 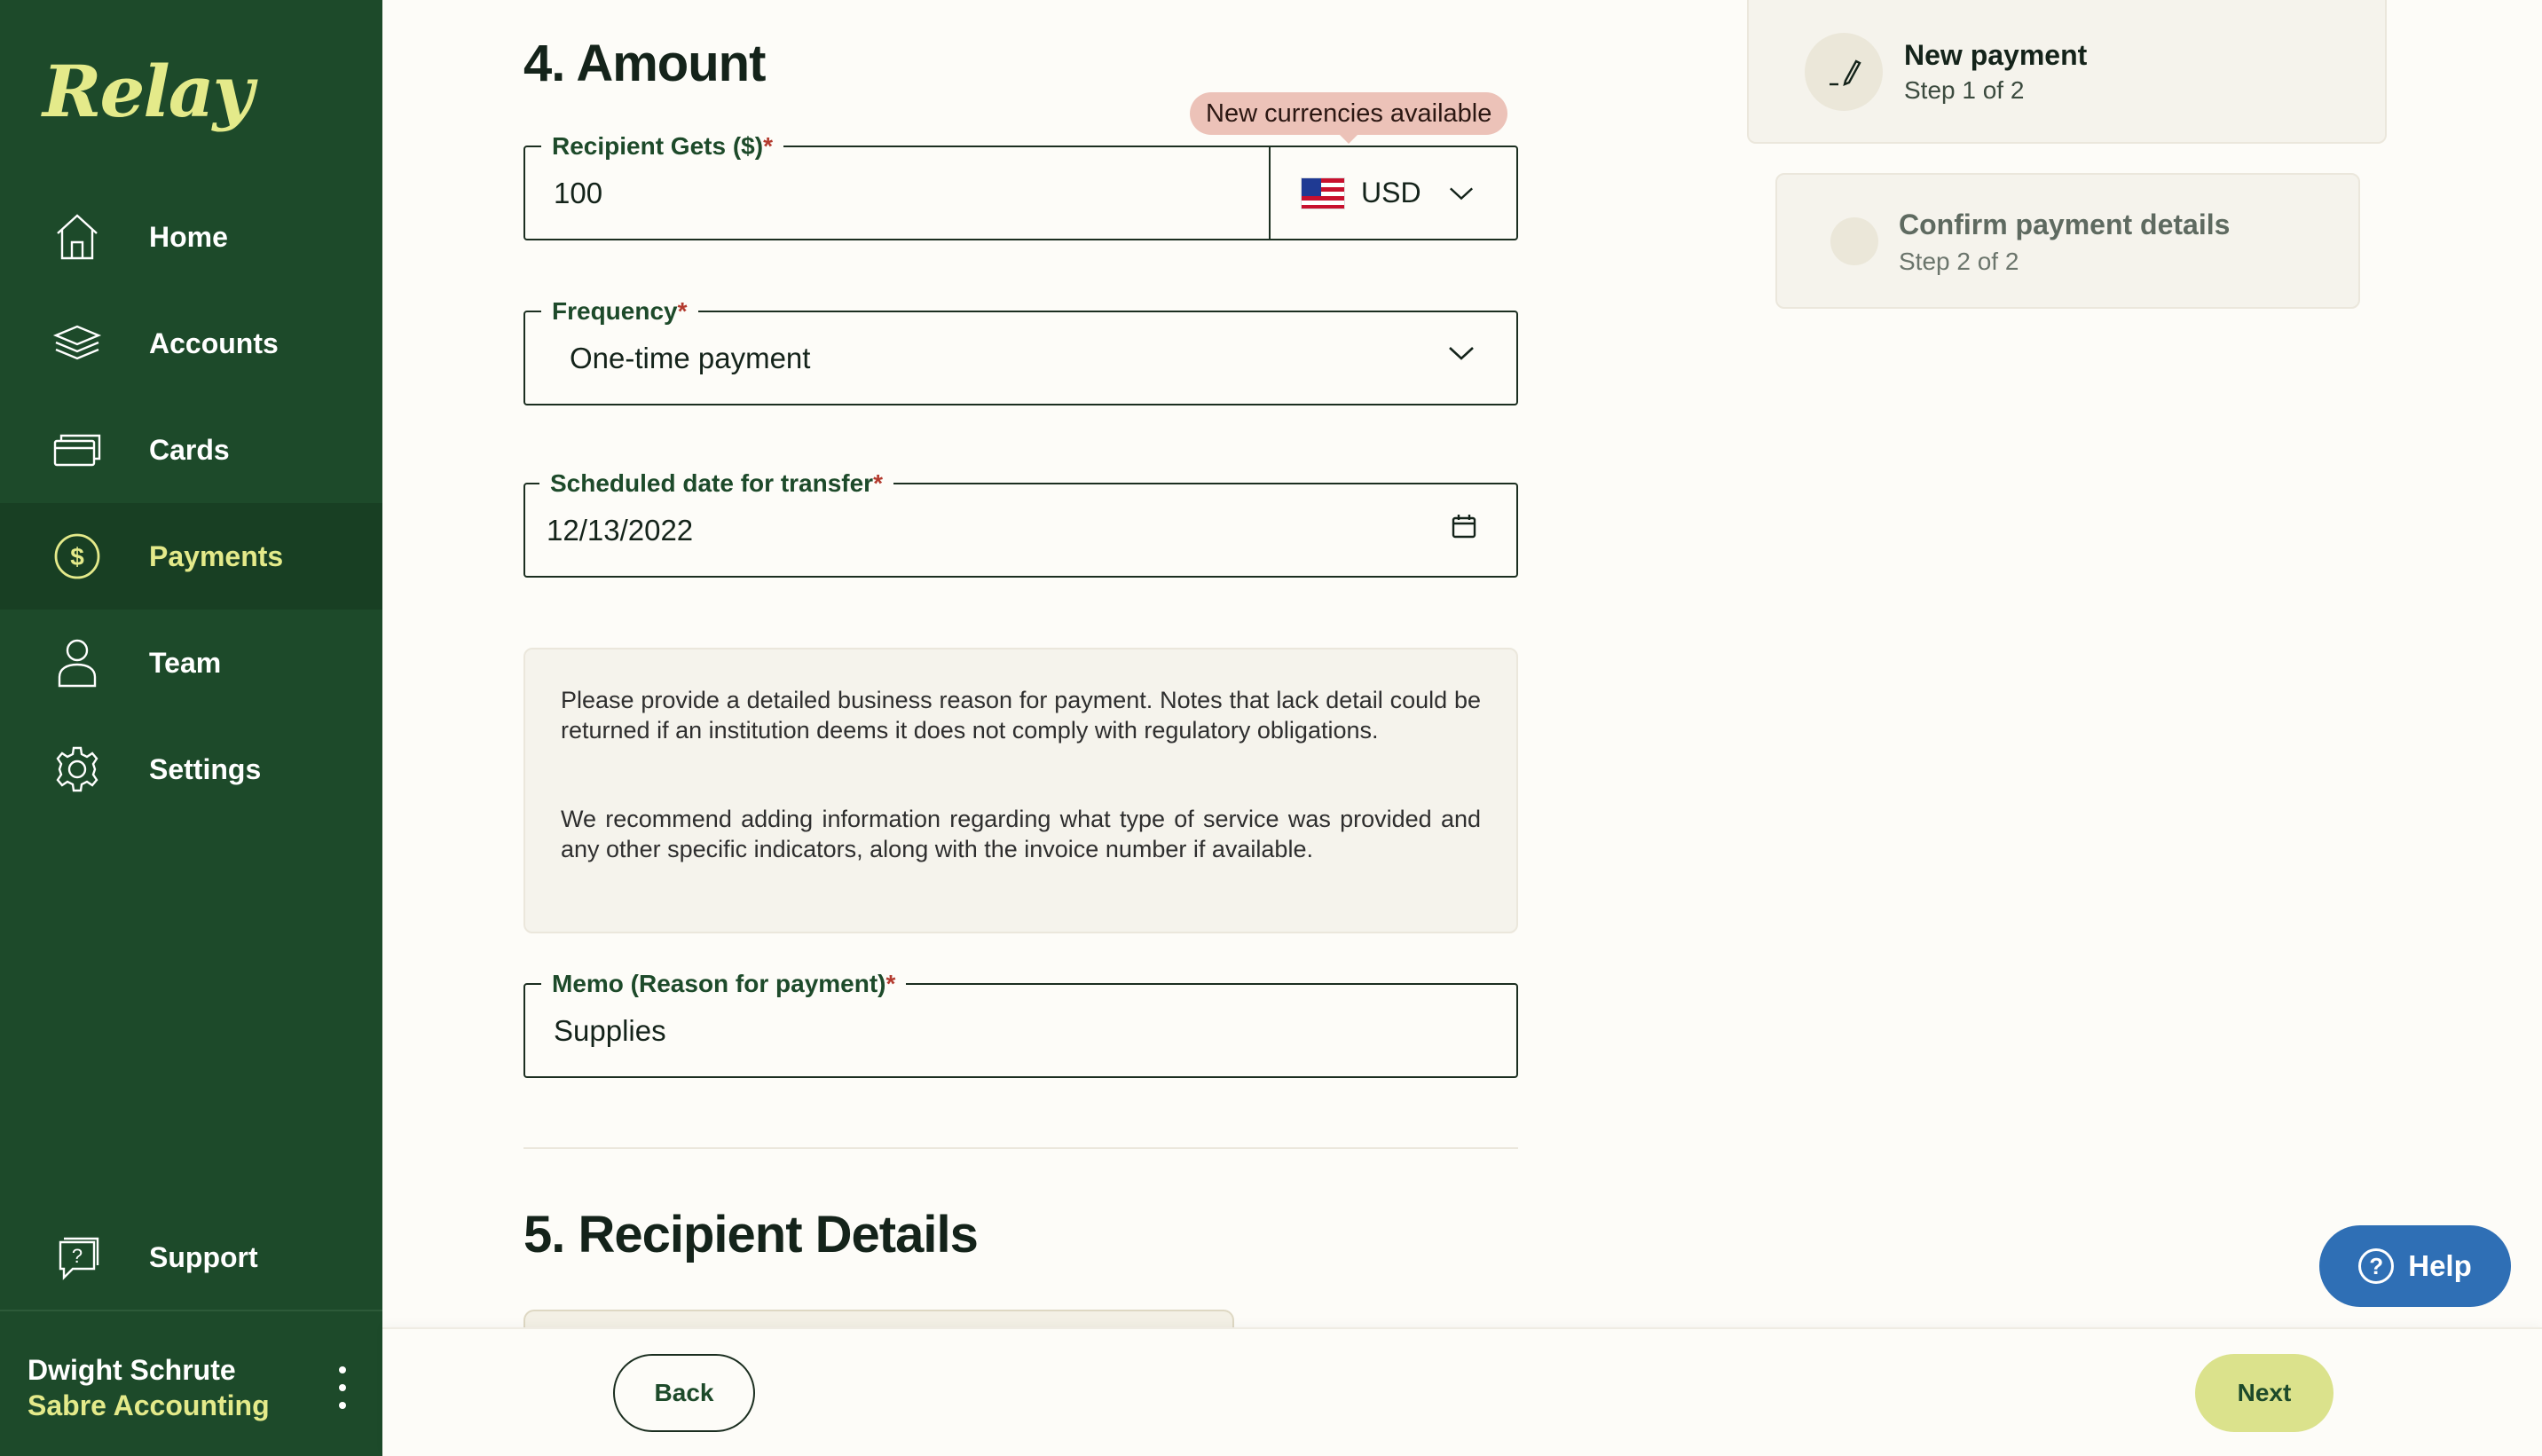 What do you see at coordinates (185, 662) in the screenshot?
I see `sidebar-item-label: Team` at bounding box center [185, 662].